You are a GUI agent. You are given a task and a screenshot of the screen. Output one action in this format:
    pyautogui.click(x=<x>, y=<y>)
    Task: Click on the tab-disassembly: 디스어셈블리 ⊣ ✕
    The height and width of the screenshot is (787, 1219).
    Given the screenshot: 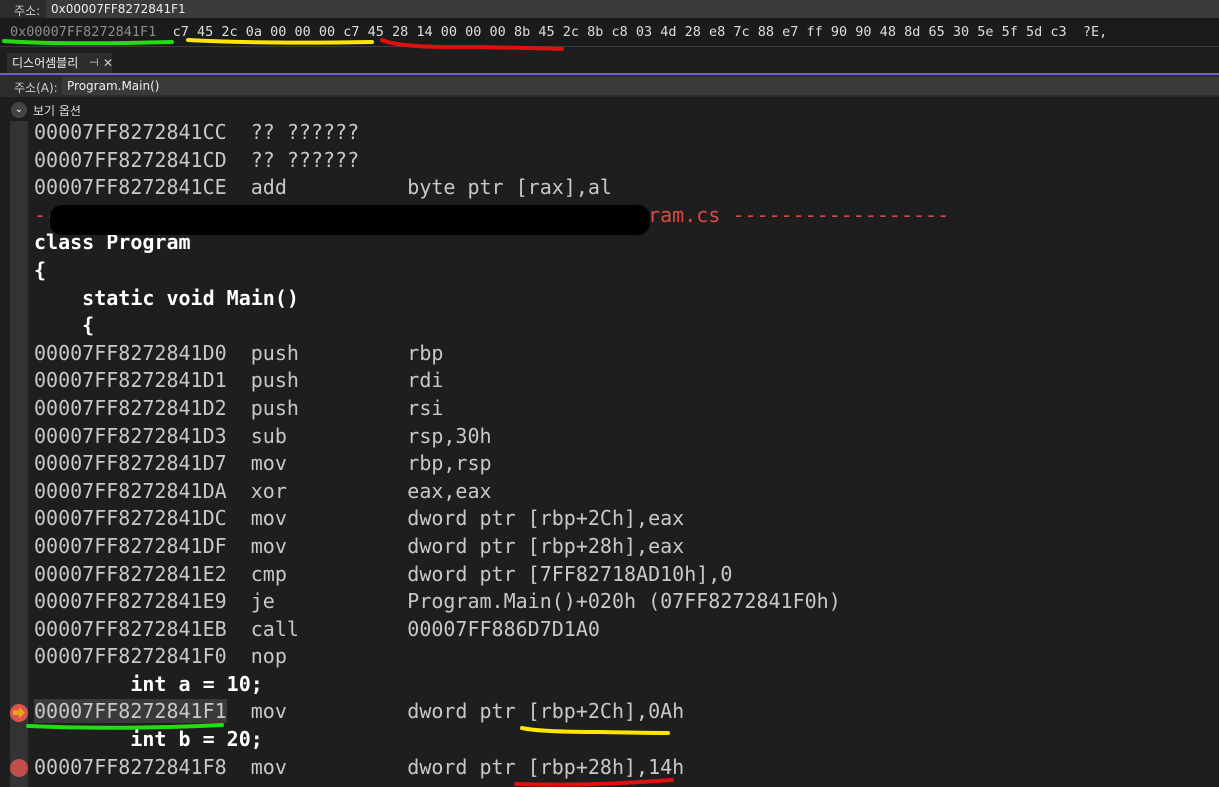 What is the action you would take?
    pyautogui.click(x=60, y=63)
    